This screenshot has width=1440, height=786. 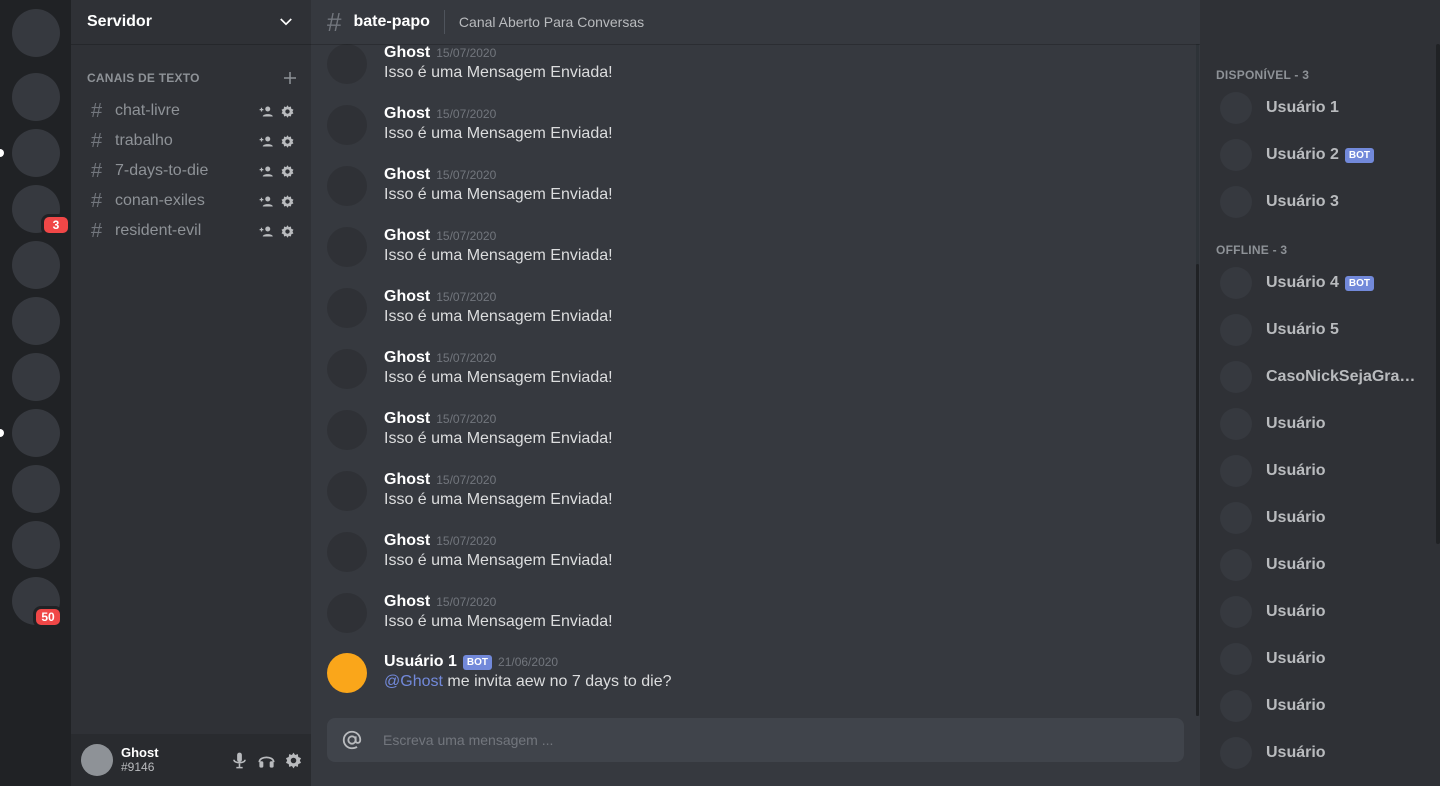 I want to click on microphone-icon, so click(x=239, y=760).